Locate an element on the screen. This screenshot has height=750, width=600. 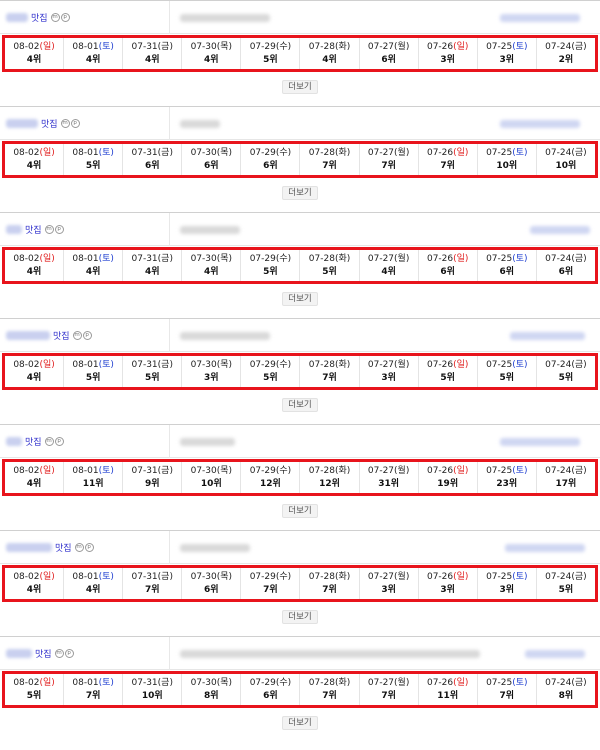
rank-cell: 07-25(토) 6위 is located at coordinates (507, 265).